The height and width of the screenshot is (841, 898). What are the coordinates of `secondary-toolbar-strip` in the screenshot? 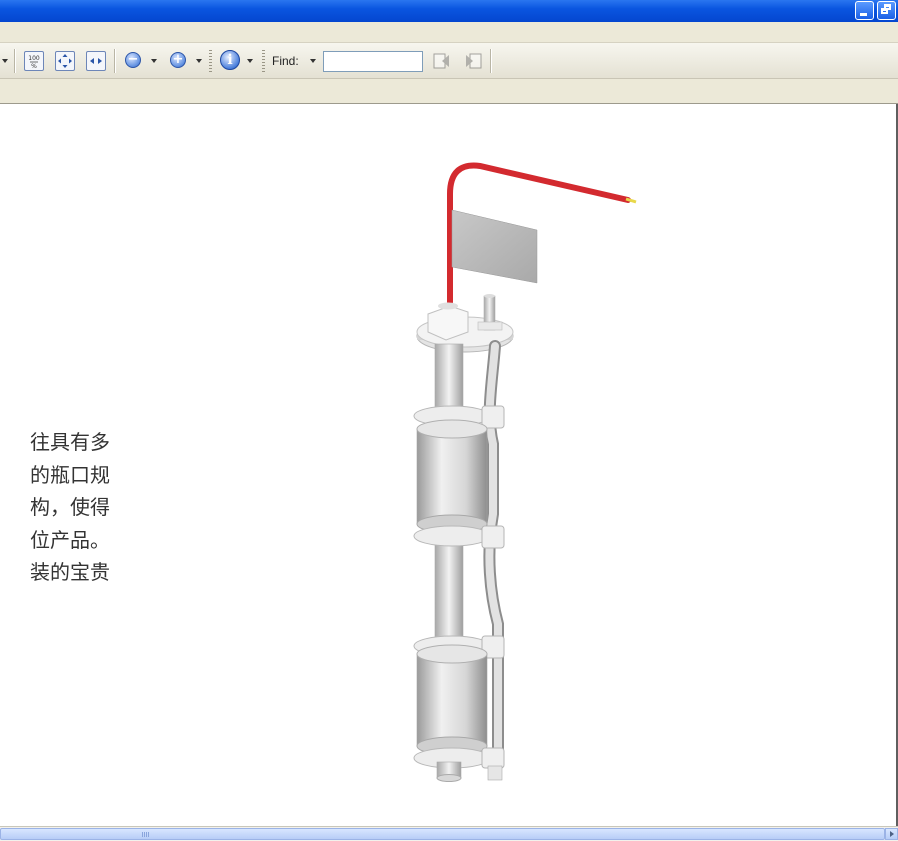 It's located at (449, 91).